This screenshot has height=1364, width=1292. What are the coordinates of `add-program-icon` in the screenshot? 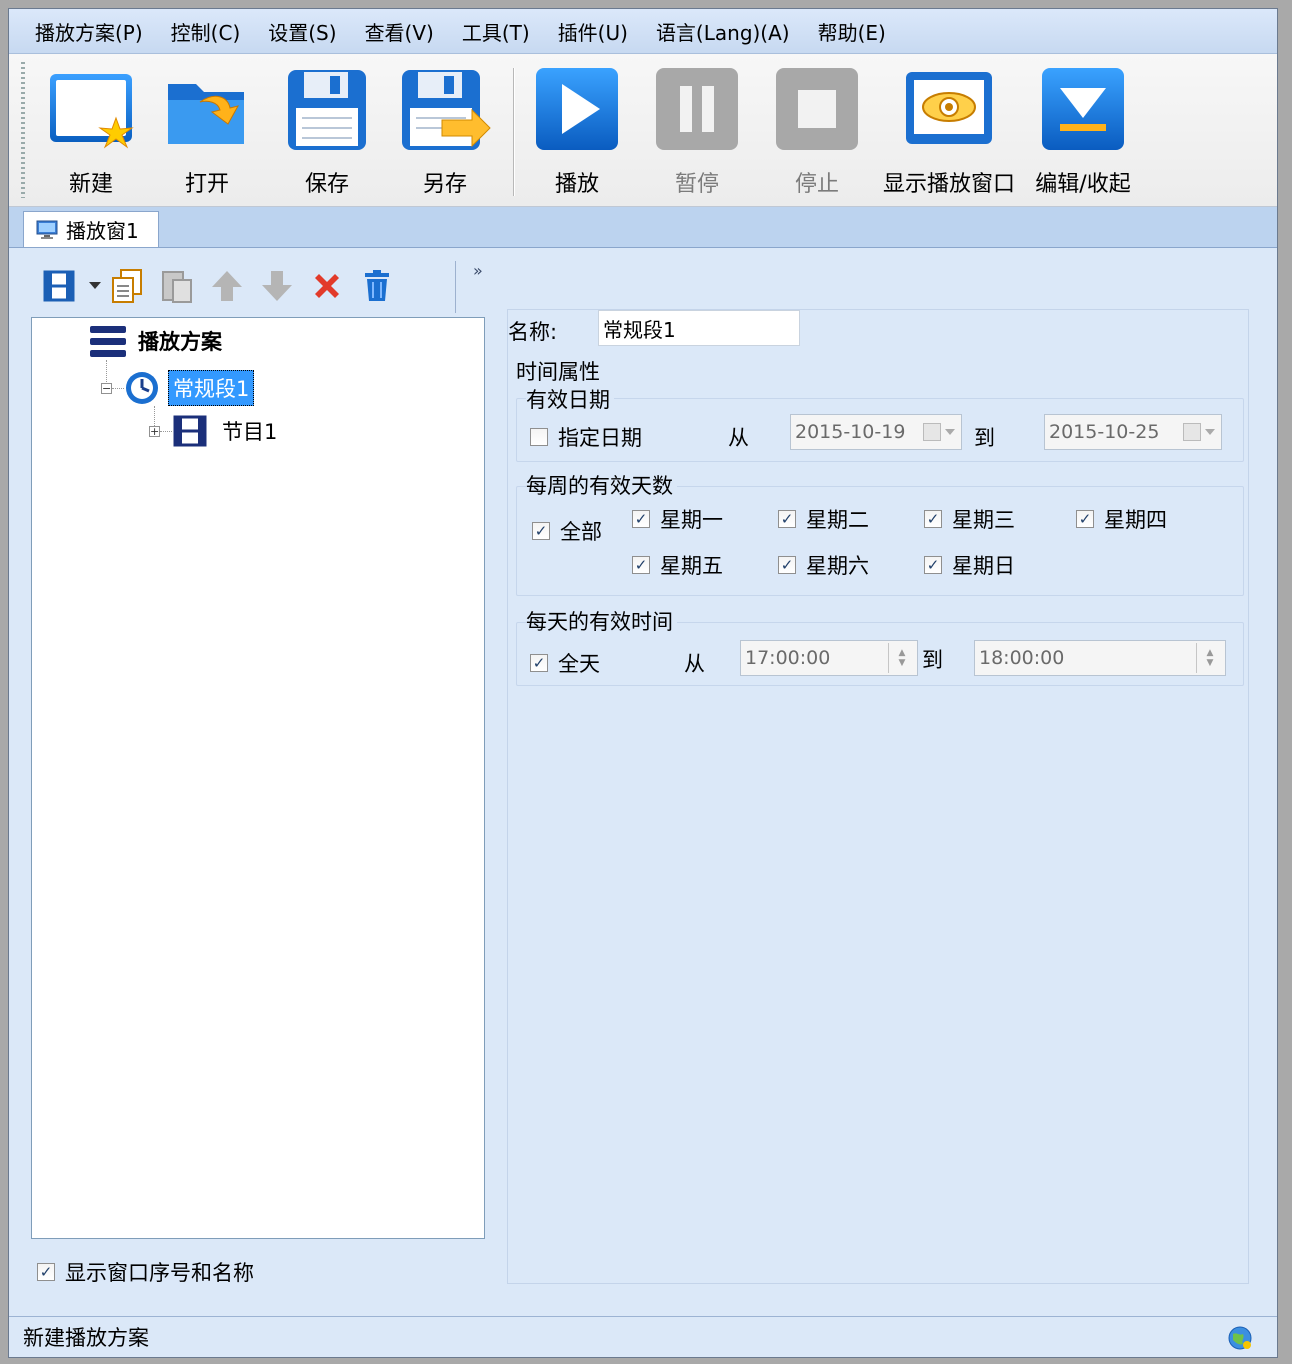 It's located at (59, 286).